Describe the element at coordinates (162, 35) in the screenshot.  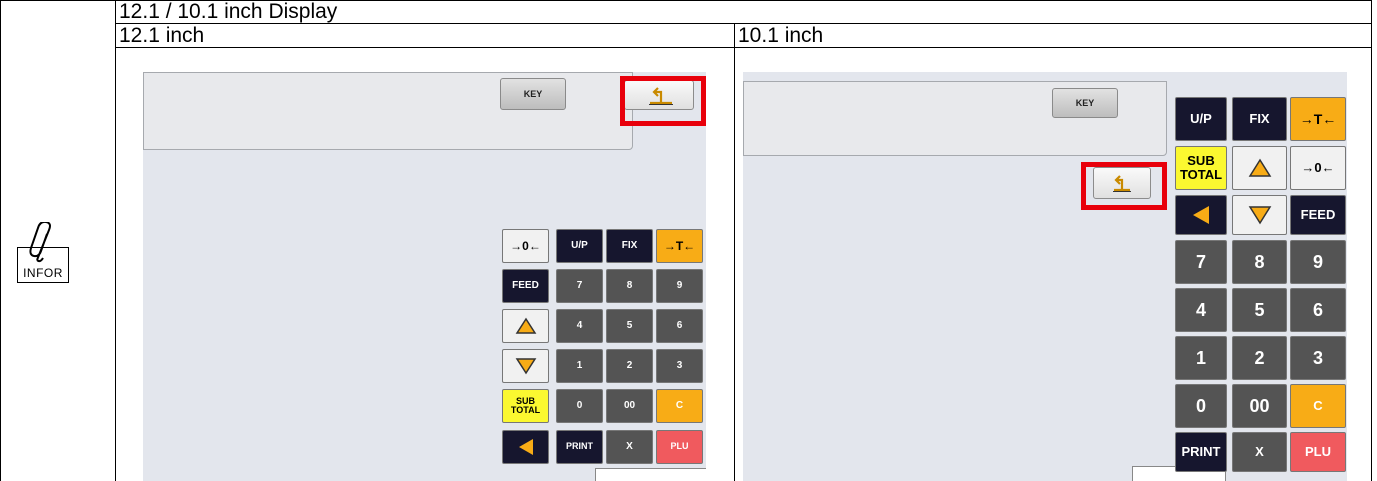
I see `column-header-12-inch: 12.1 inch` at that location.